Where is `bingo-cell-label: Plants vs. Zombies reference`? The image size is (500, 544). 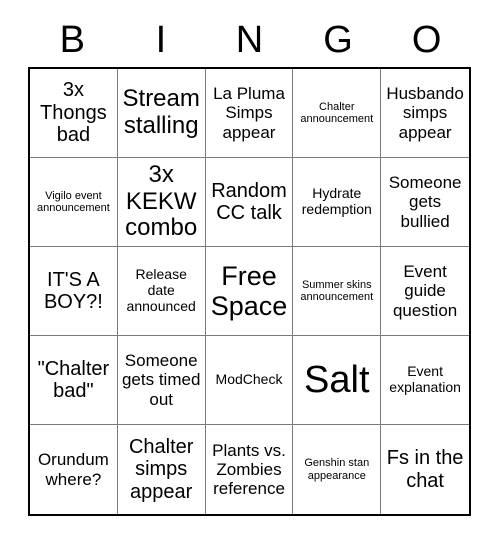
bingo-cell-label: Plants vs. Zombies reference is located at coordinates (249, 469).